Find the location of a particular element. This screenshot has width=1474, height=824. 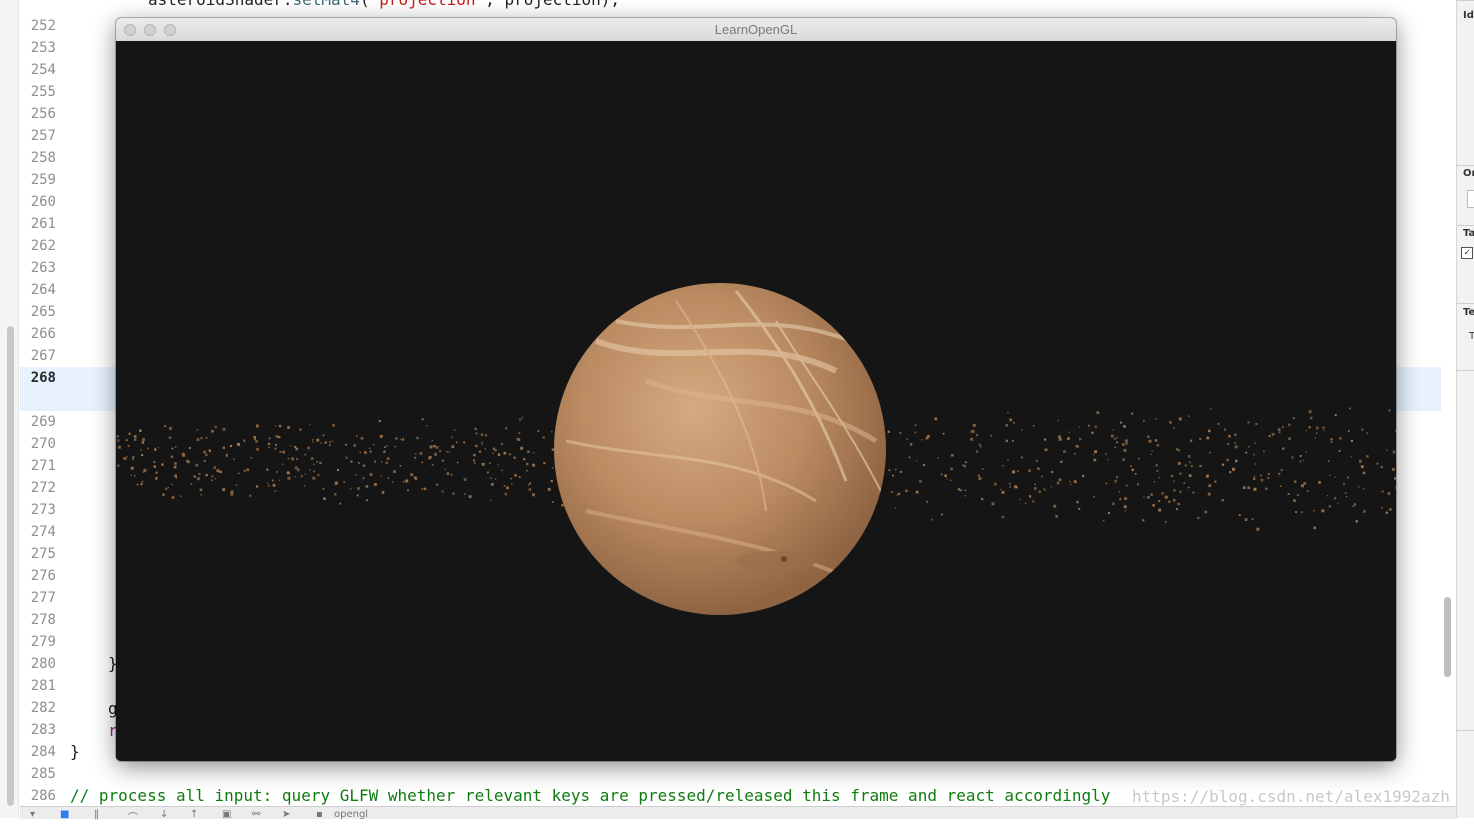

right-scrollbar-thumb is located at coordinates (1447, 637).